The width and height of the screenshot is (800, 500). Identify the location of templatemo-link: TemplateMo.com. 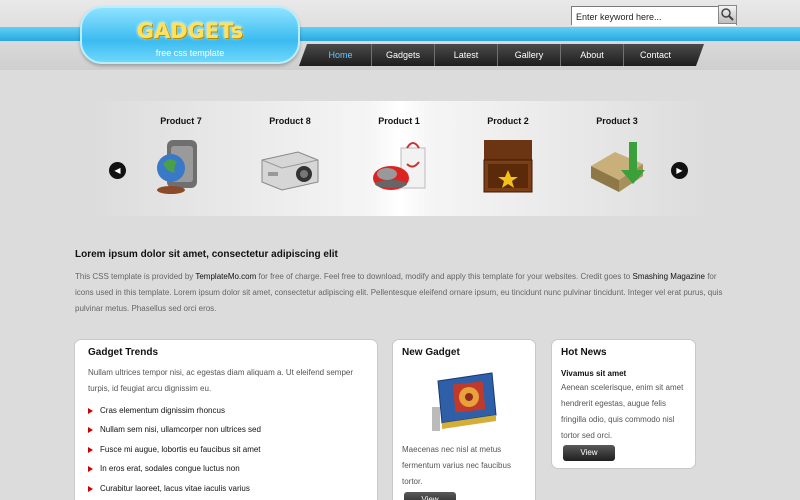
(225, 276).